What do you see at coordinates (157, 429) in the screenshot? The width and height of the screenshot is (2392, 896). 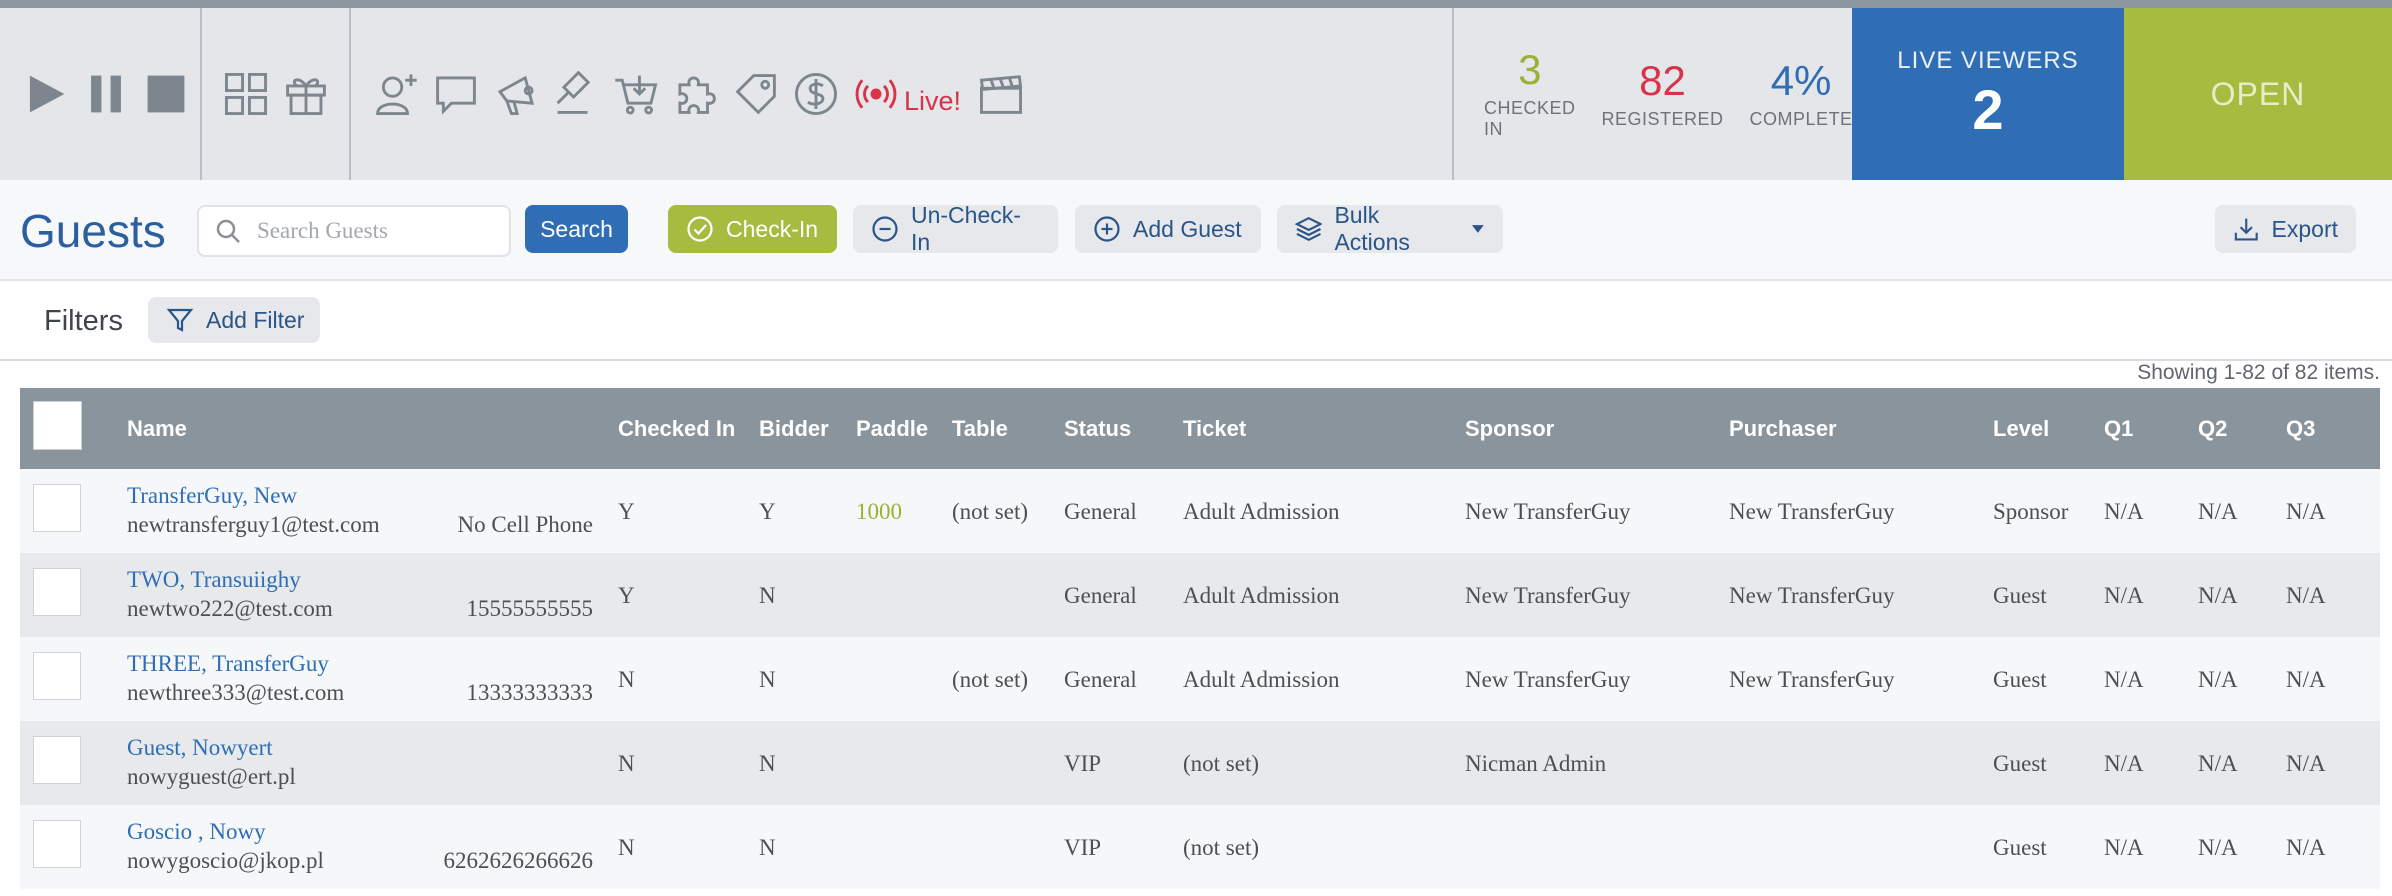 I see `column-header-name: Name` at bounding box center [157, 429].